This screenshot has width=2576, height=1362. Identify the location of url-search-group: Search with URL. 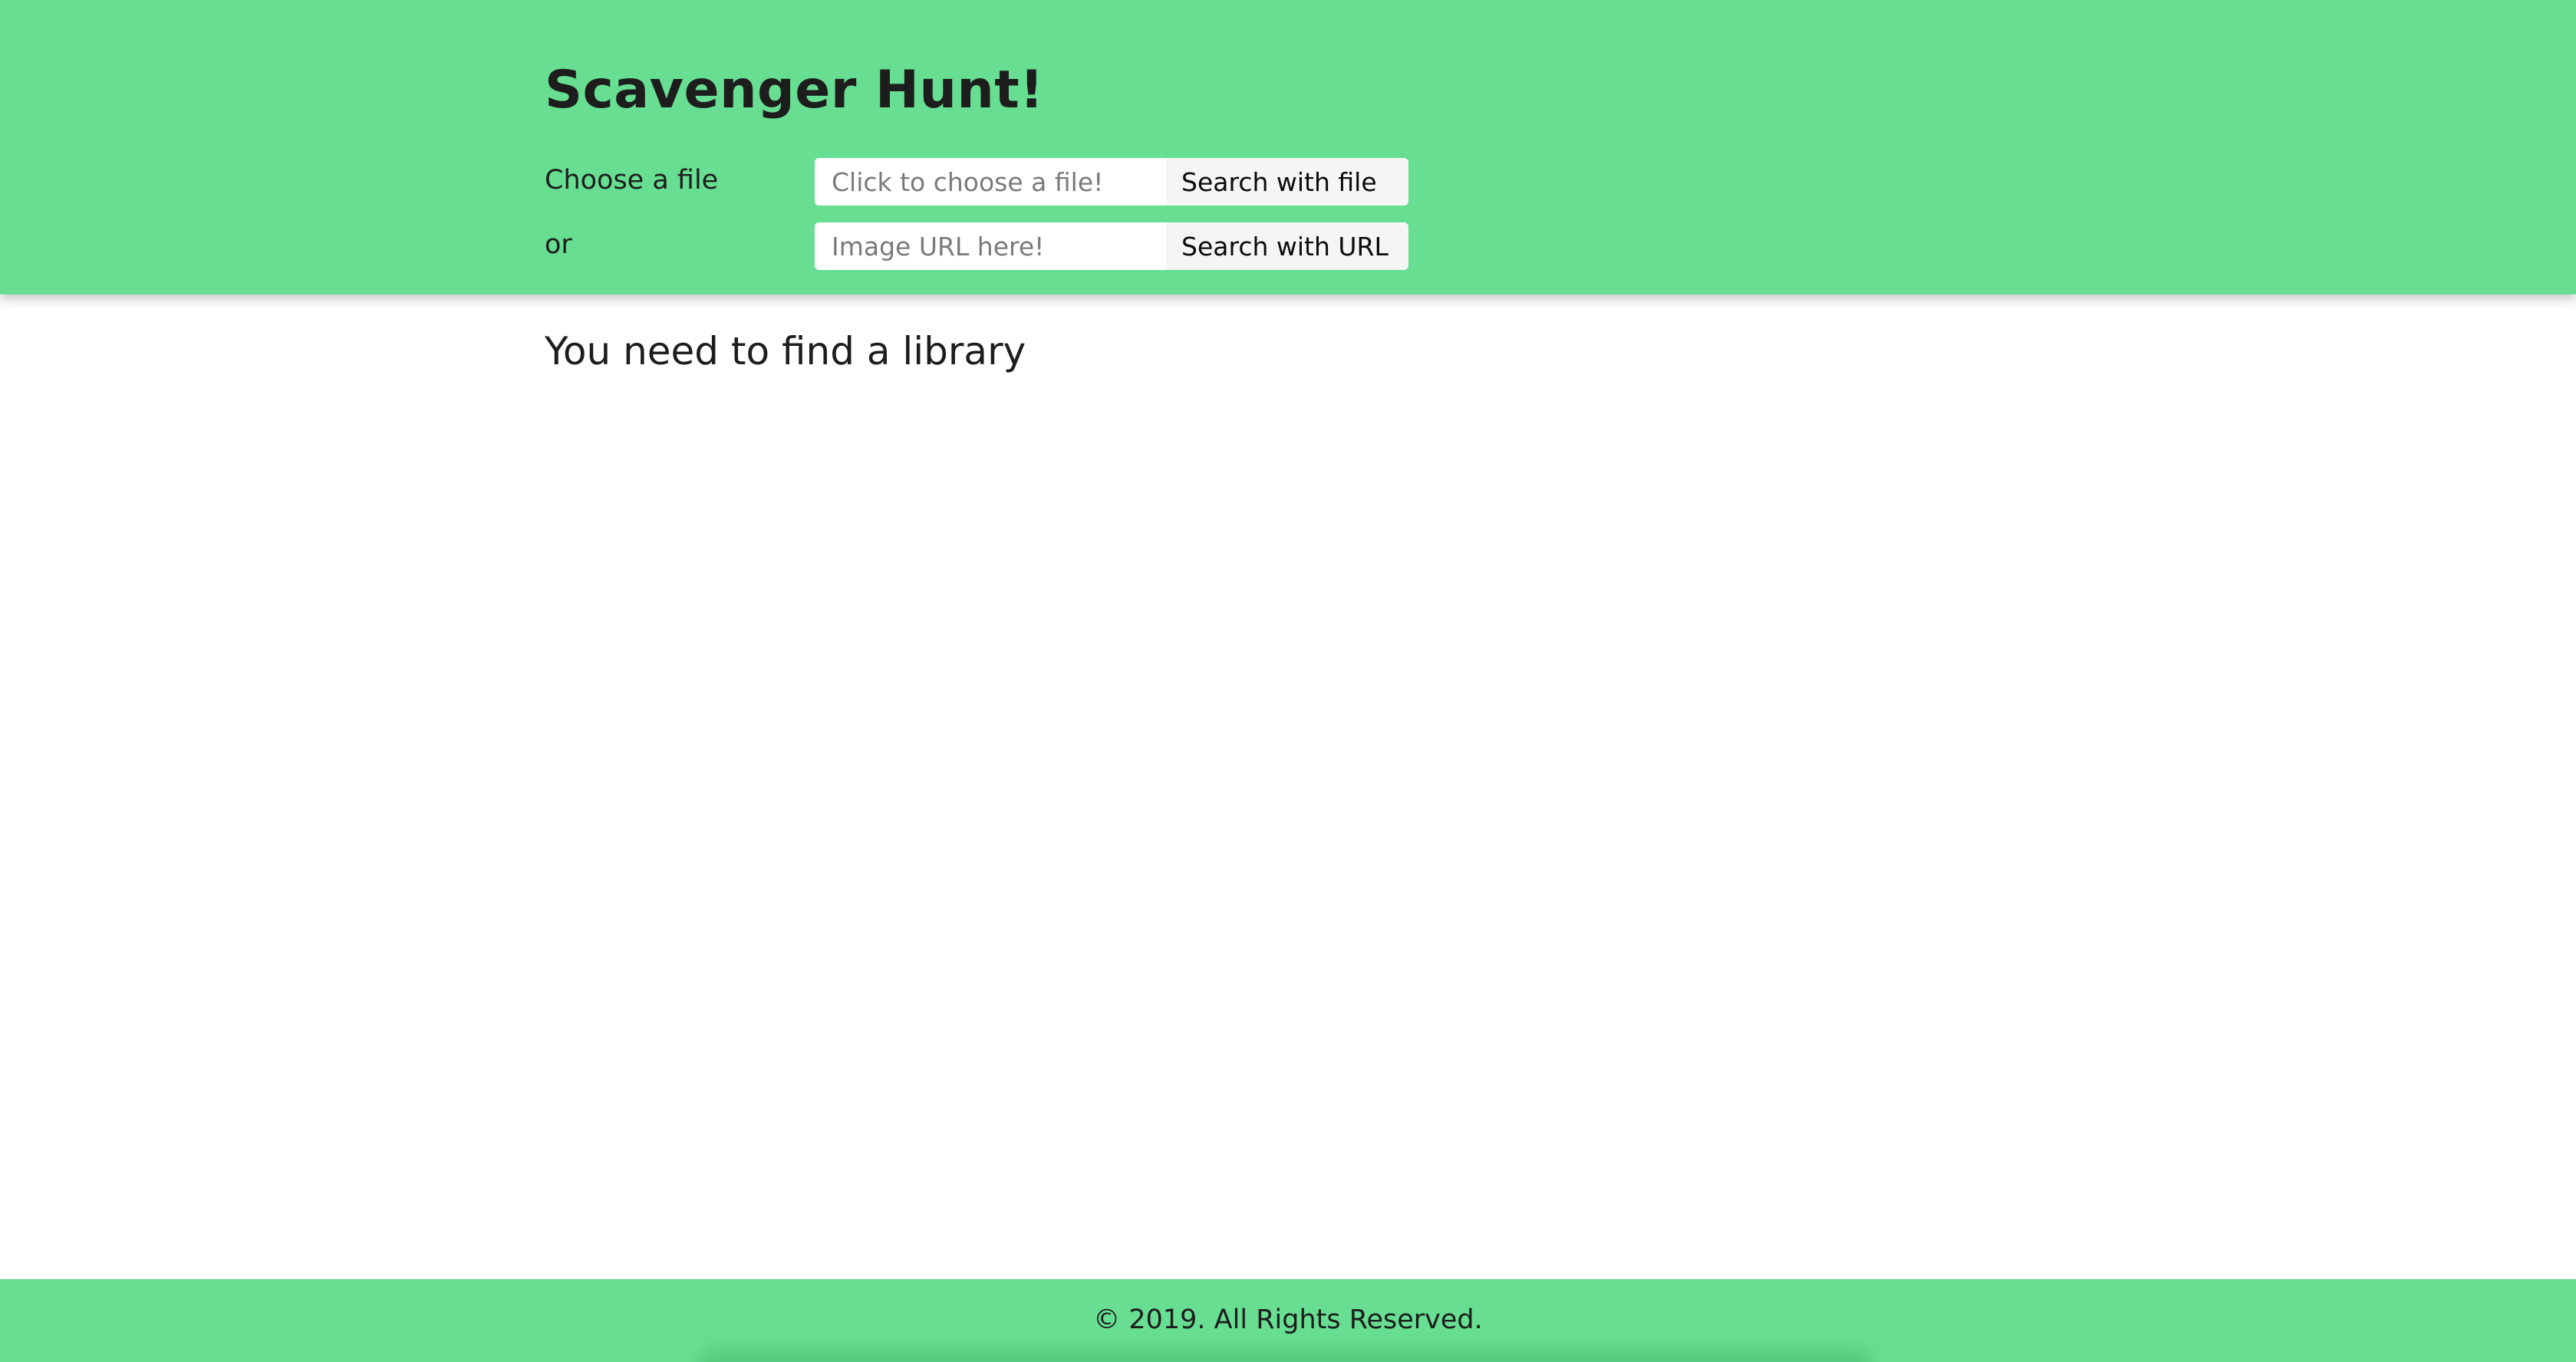
(1111, 246).